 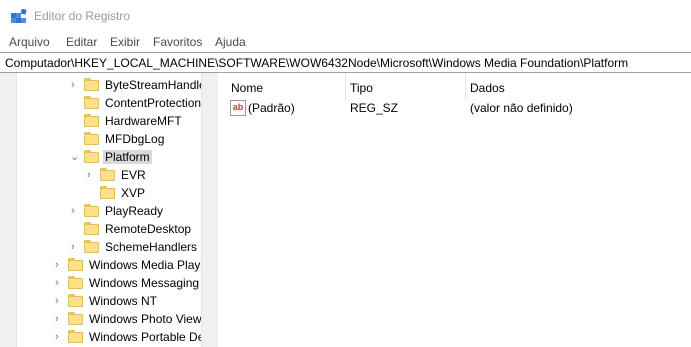 I want to click on tree-item-mfdbglog: MFDbgLog, so click(x=100, y=139).